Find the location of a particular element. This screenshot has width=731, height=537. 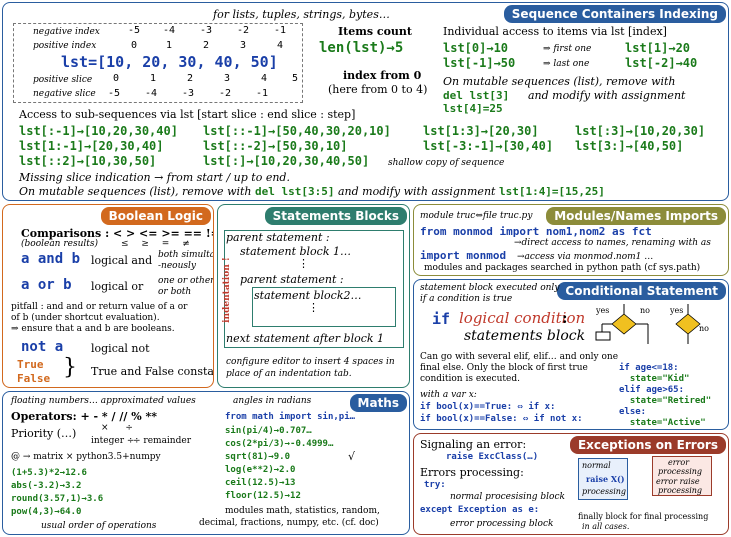

operators-line: Operators: + - * / // % ** is located at coordinates (84, 416).